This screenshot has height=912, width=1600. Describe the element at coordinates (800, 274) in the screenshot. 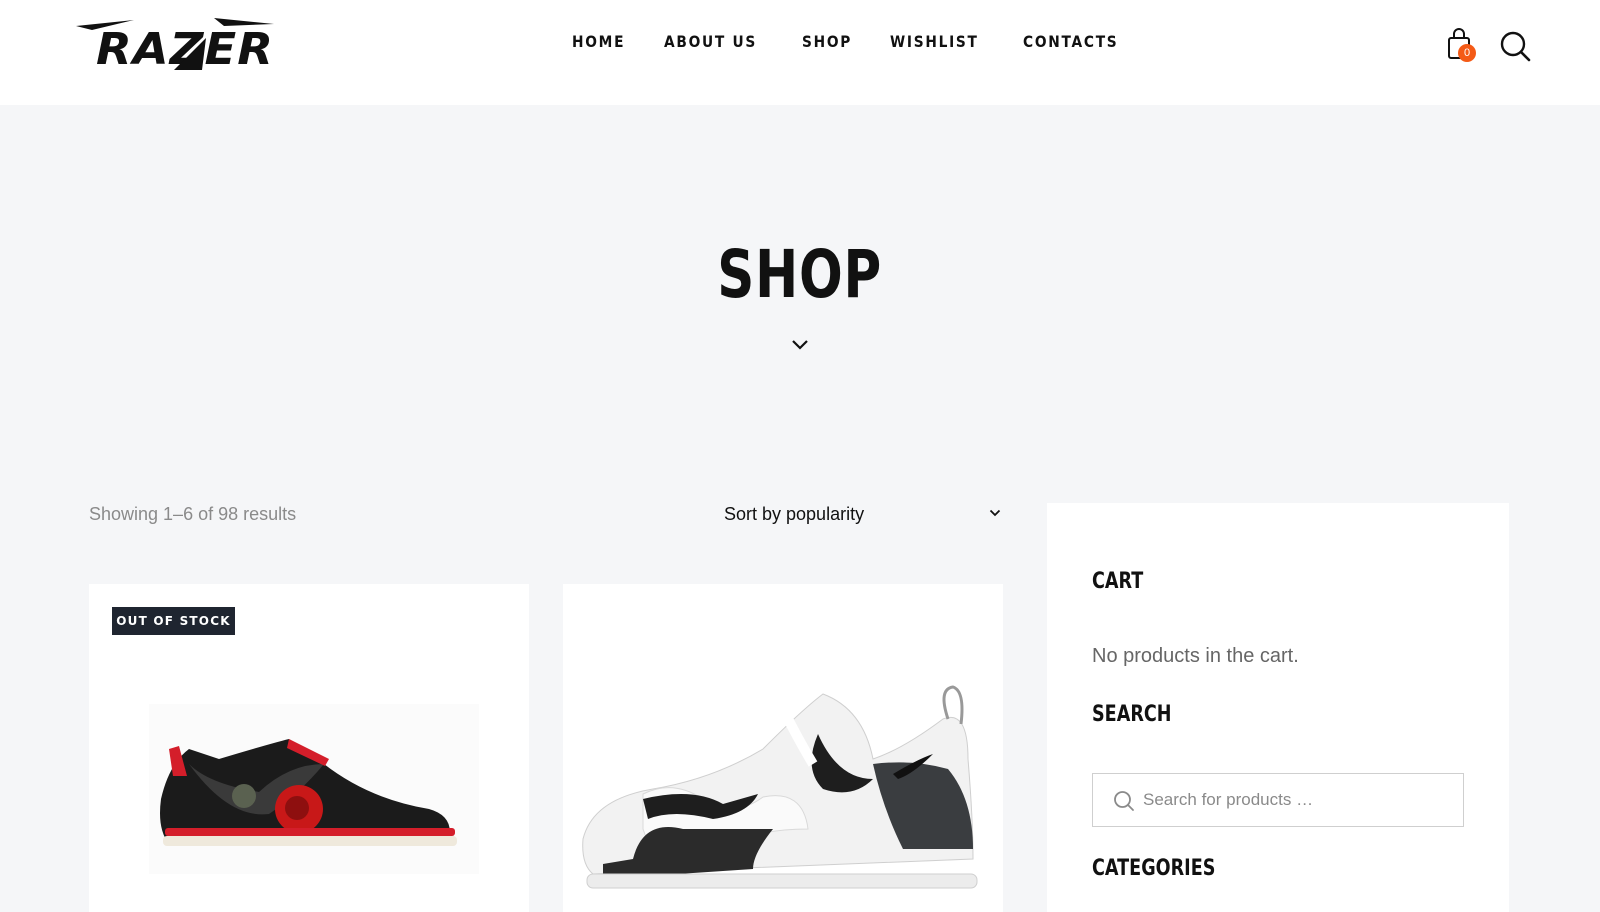

I see `page-title: SHOP` at that location.